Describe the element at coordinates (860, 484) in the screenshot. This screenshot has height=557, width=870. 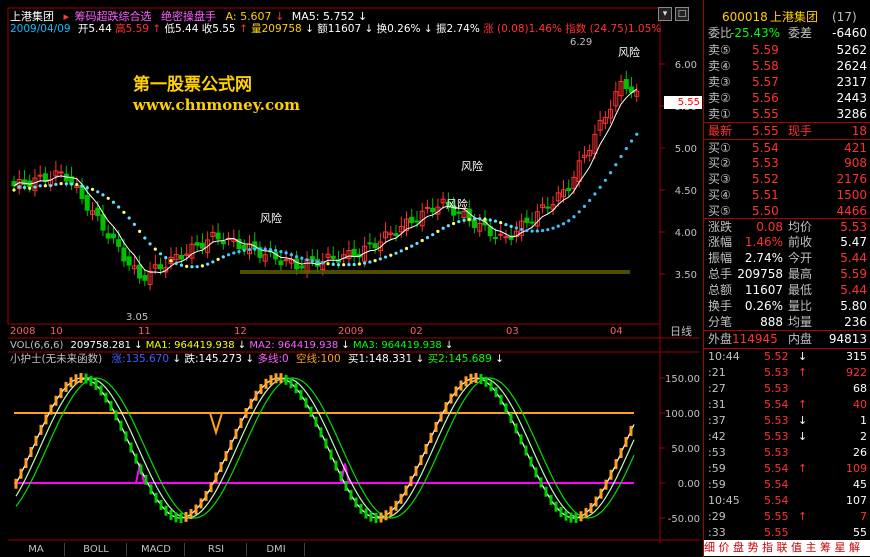
I see `tick-volume: 45` at that location.